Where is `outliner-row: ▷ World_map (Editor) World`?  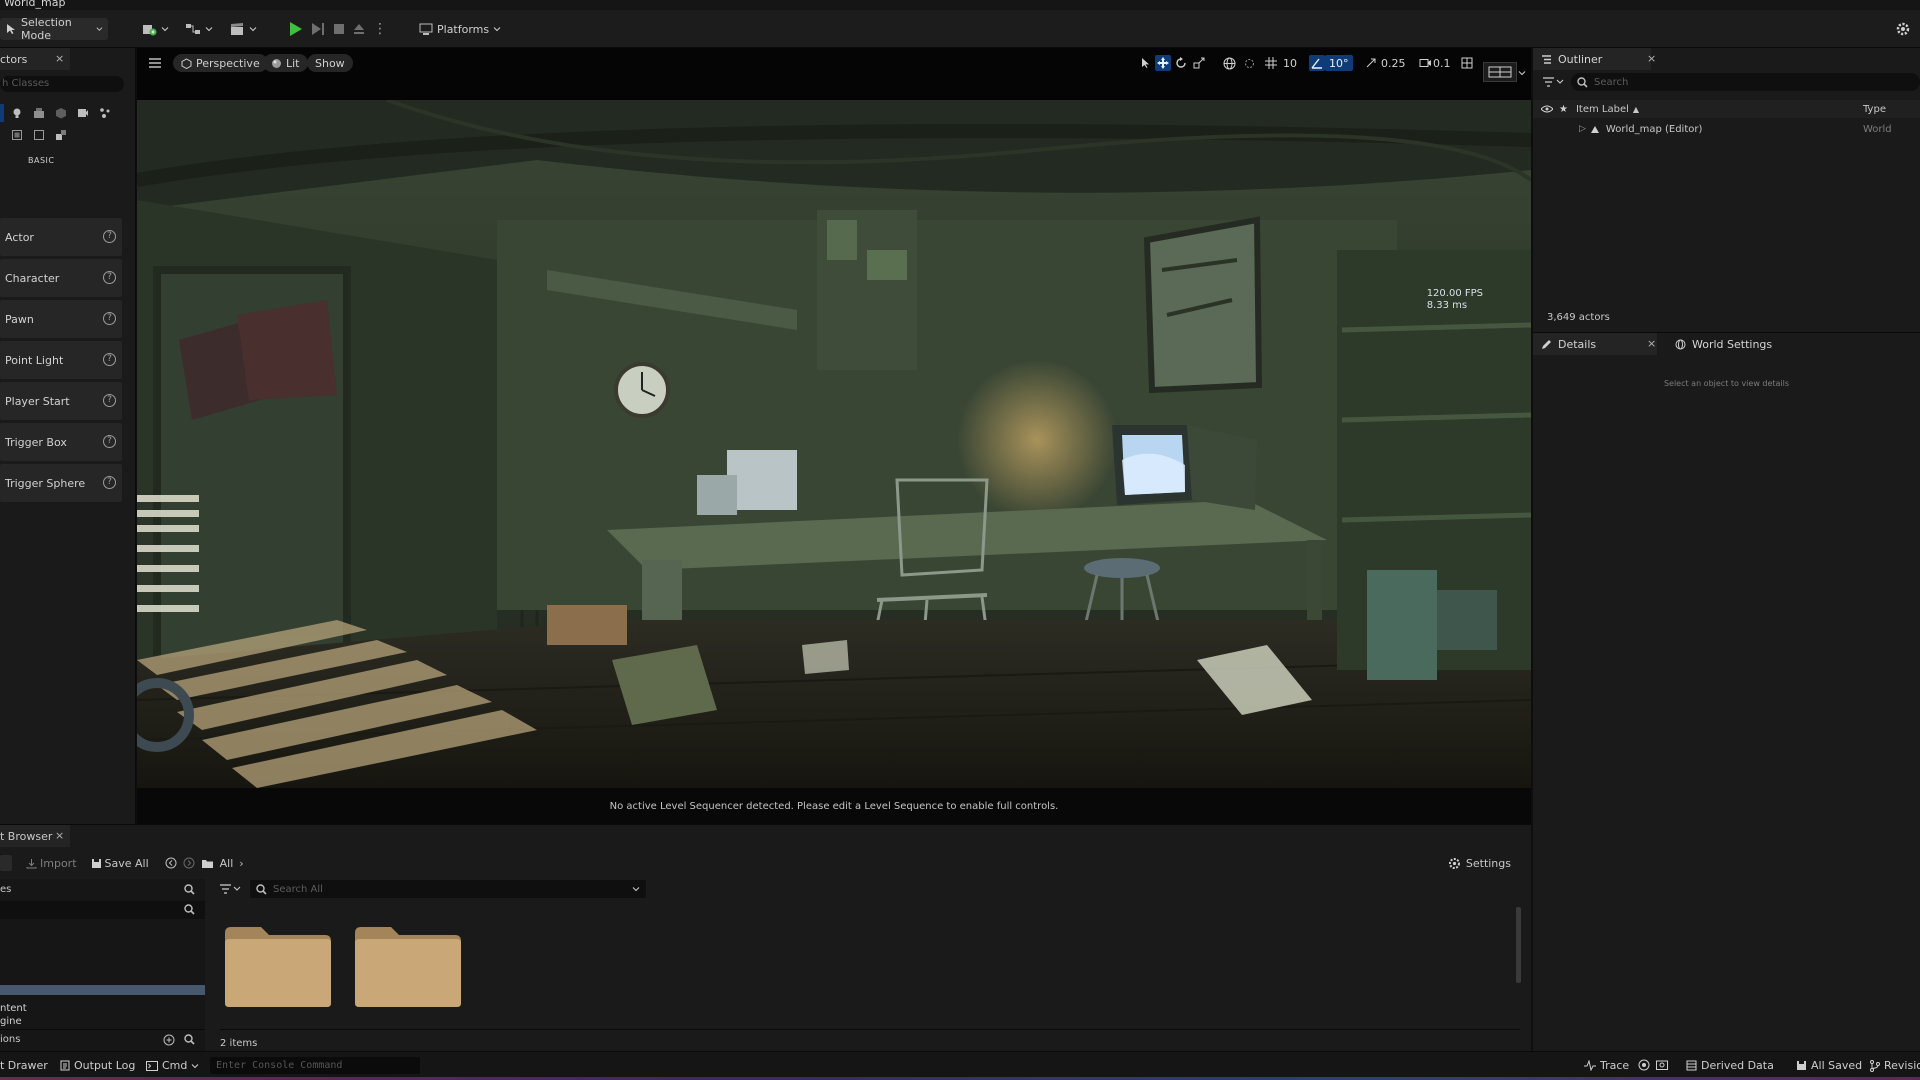
outliner-row: ▷ World_map (Editor) World is located at coordinates (1726, 129).